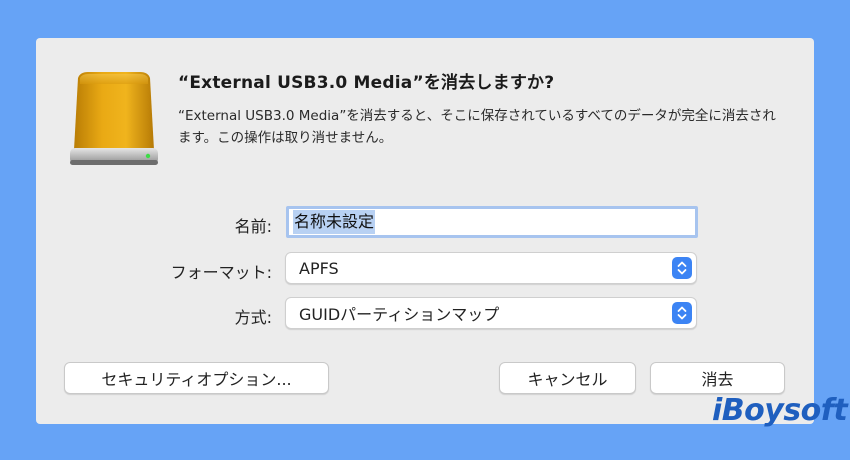 Image resolution: width=850 pixels, height=460 pixels. Describe the element at coordinates (334, 222) in the screenshot. I see `name-field-value: 名称未設定` at that location.